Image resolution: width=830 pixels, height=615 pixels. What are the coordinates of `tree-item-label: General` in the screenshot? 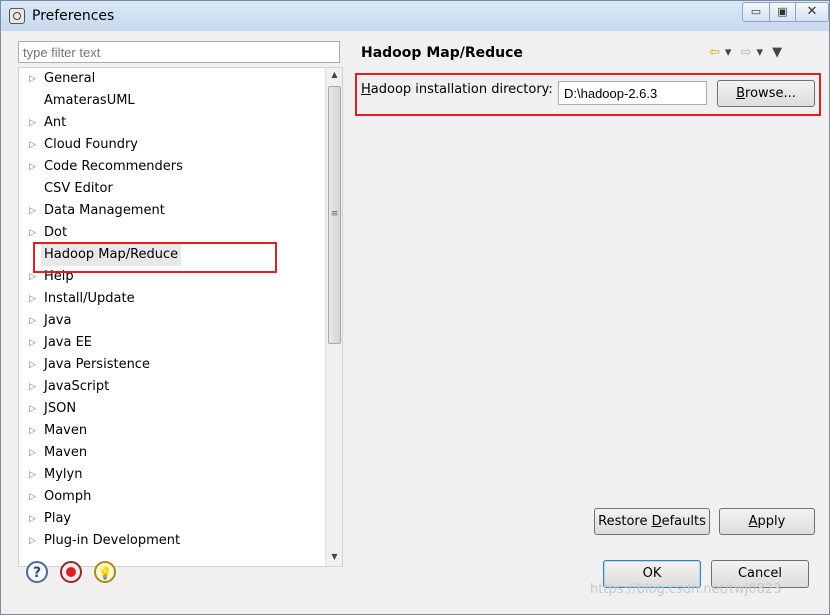 It's located at (70, 78).